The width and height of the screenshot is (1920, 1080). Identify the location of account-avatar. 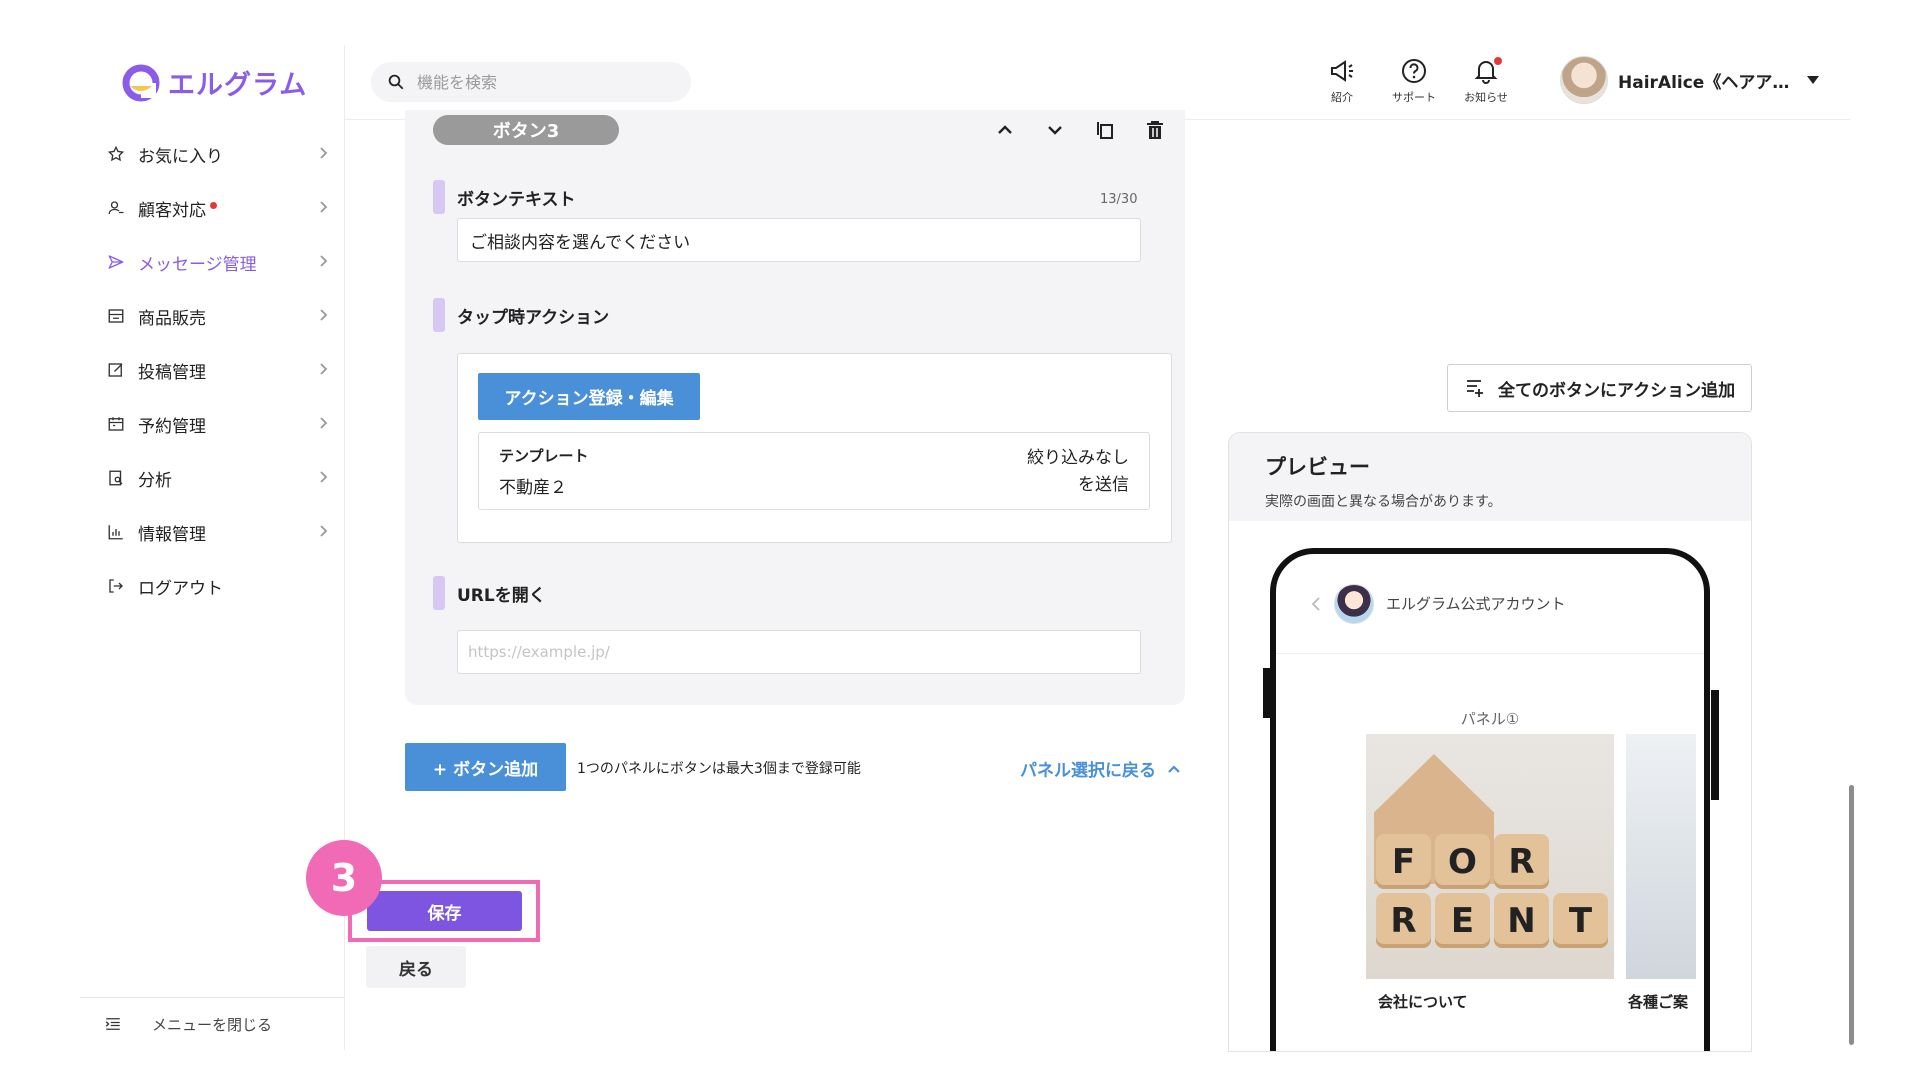
(1354, 603).